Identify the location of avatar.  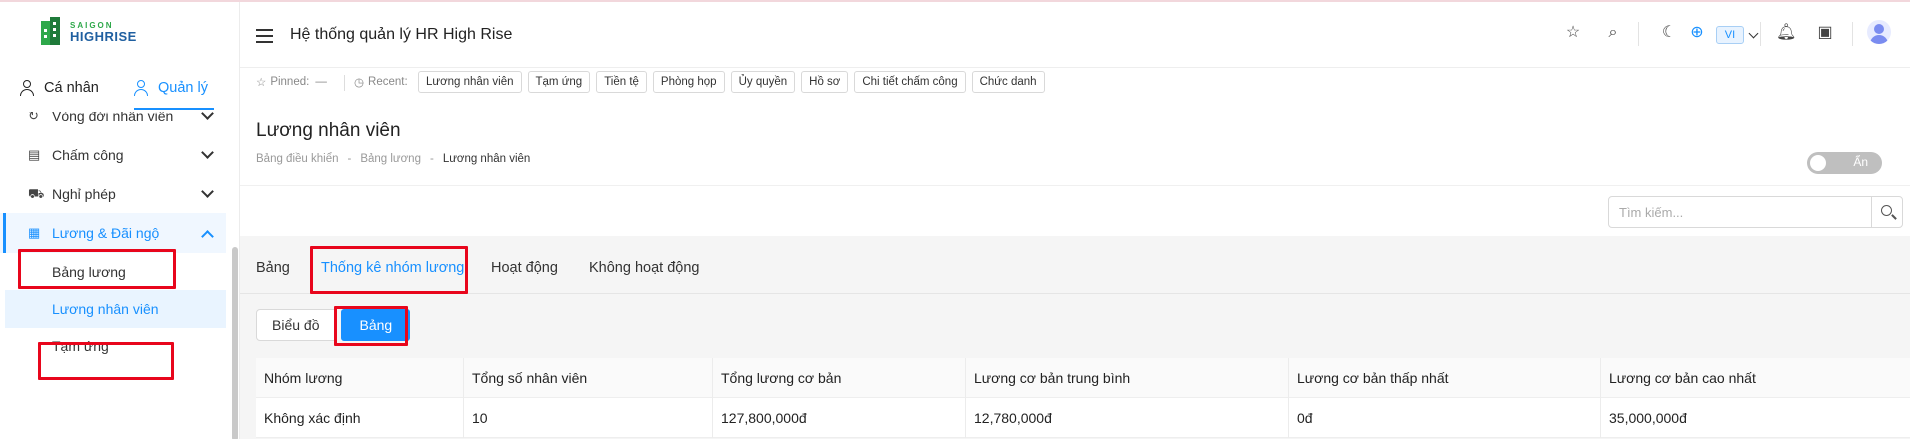
(1879, 32).